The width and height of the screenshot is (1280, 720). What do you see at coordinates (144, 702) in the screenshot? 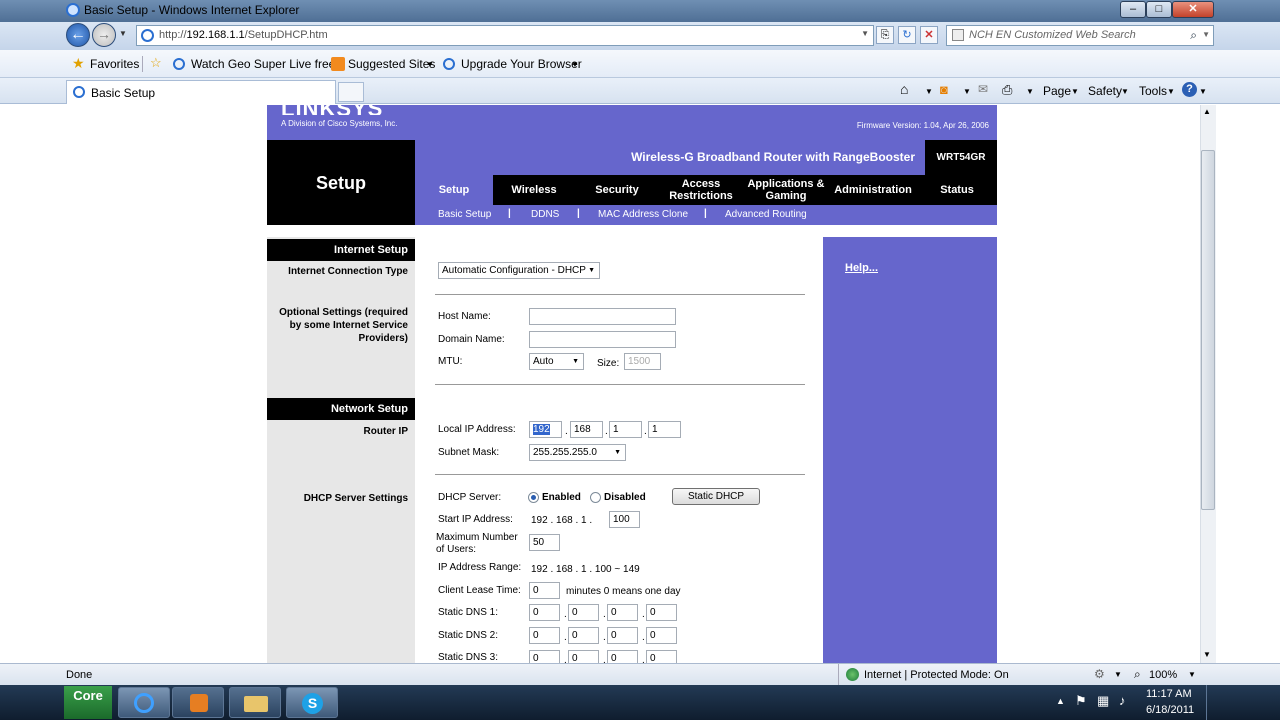
I see `taskbar-ie-button` at bounding box center [144, 702].